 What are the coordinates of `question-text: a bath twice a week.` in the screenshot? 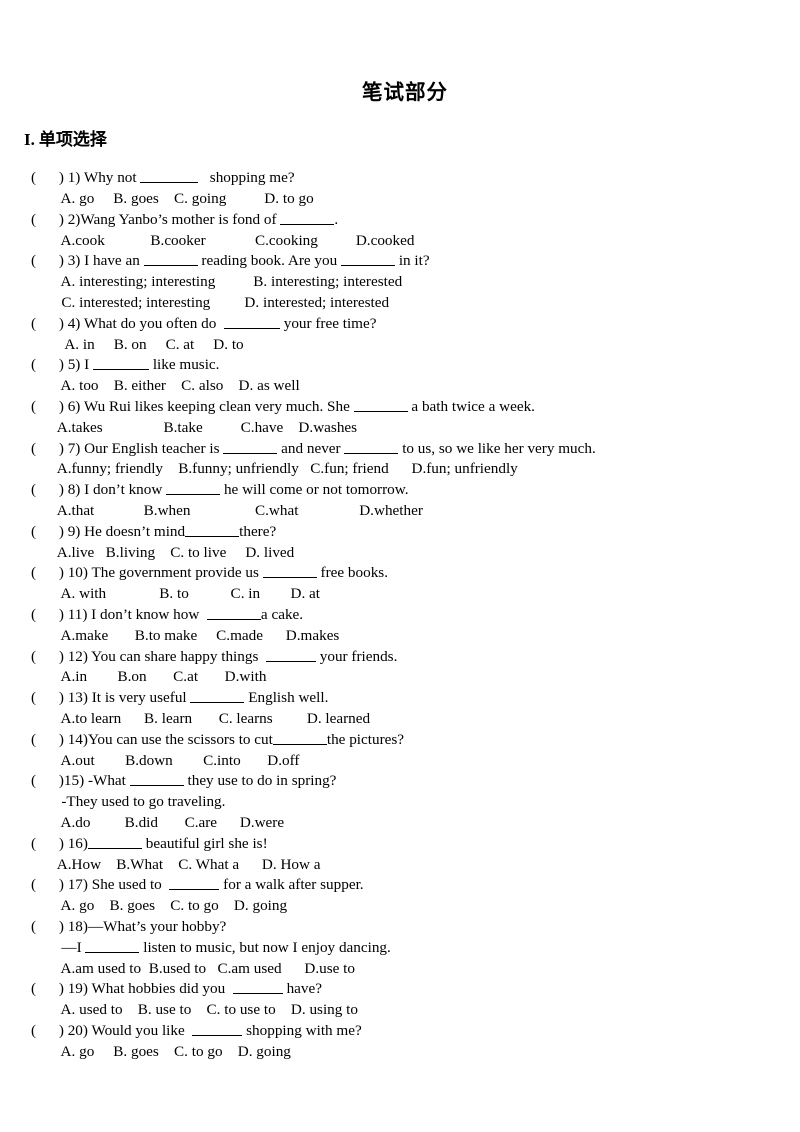 It's located at (471, 406).